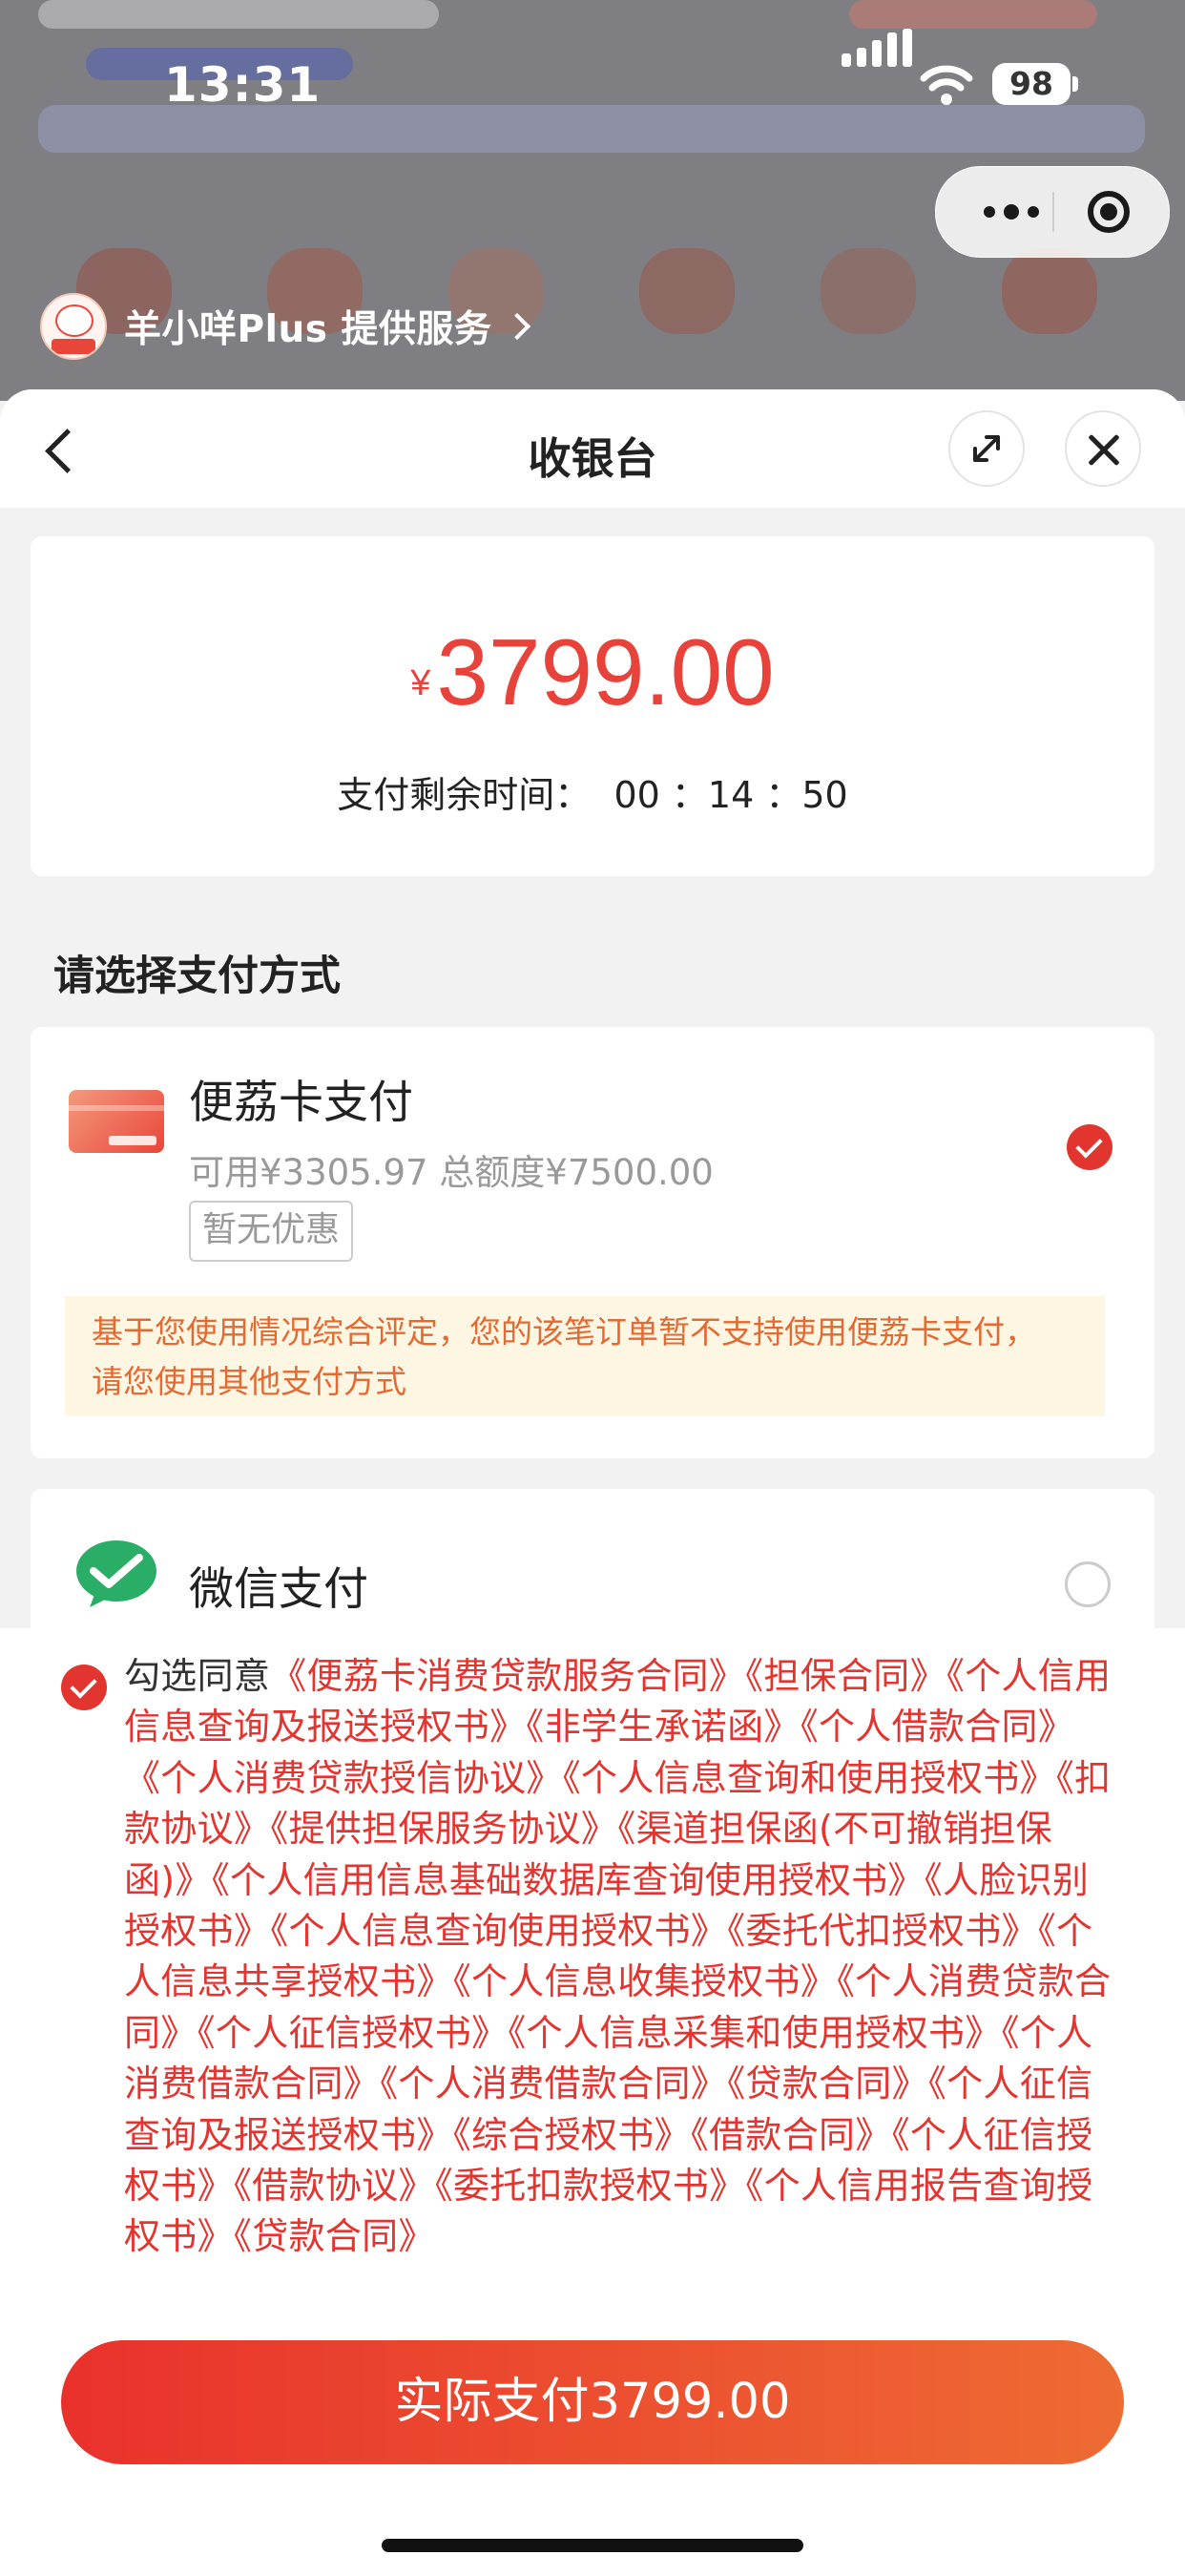 The image size is (1185, 2576). I want to click on discount-tag: 暂无优惠, so click(271, 1231).